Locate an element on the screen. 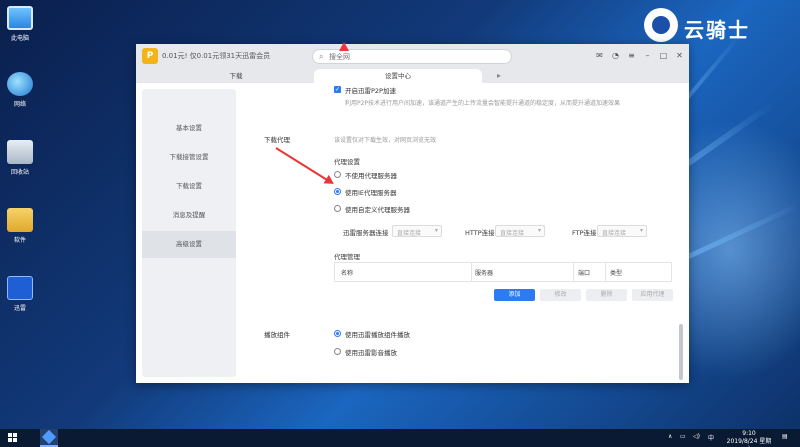 This screenshot has width=800, height=447. sidebar-item-basic: 基本设置 is located at coordinates (189, 128).